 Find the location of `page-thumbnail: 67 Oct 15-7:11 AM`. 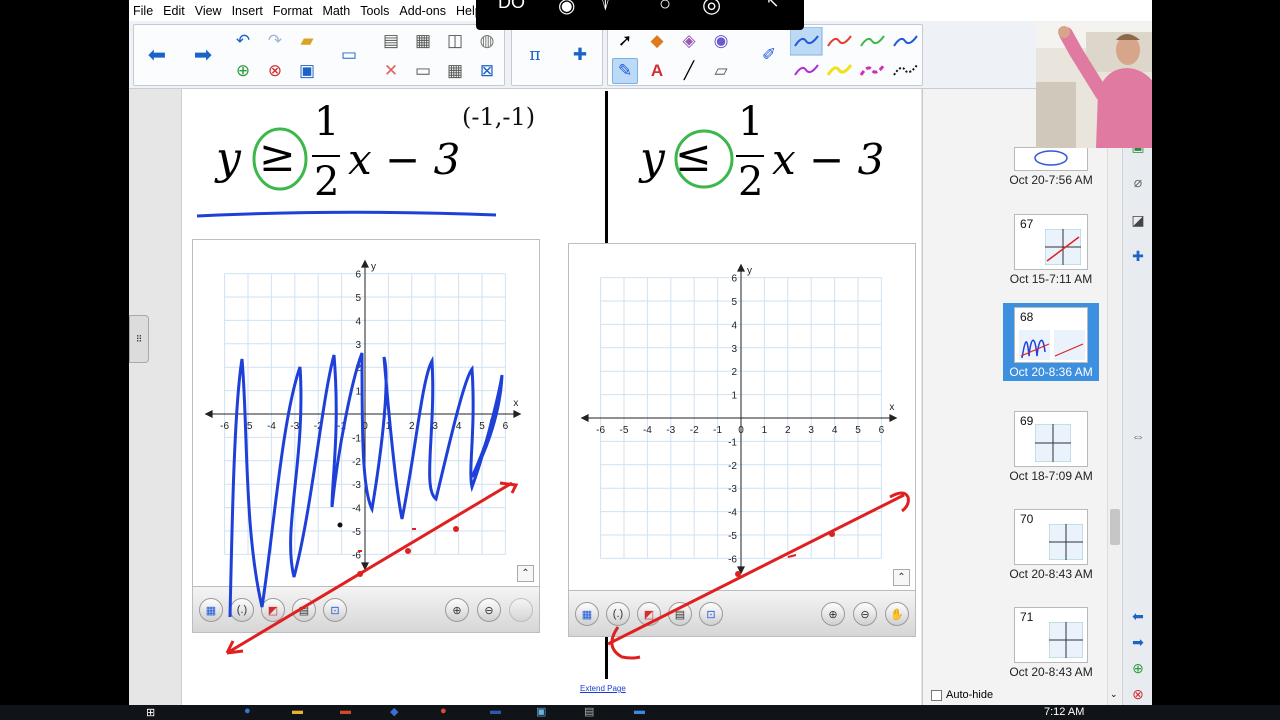

page-thumbnail: 67 Oct 15-7:11 AM is located at coordinates (1051, 250).